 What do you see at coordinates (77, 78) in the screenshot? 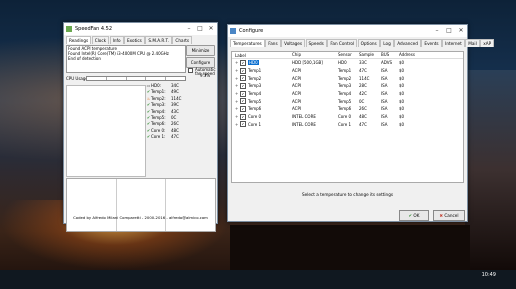
I see `cpu-usage-label: CPU Usage` at bounding box center [77, 78].